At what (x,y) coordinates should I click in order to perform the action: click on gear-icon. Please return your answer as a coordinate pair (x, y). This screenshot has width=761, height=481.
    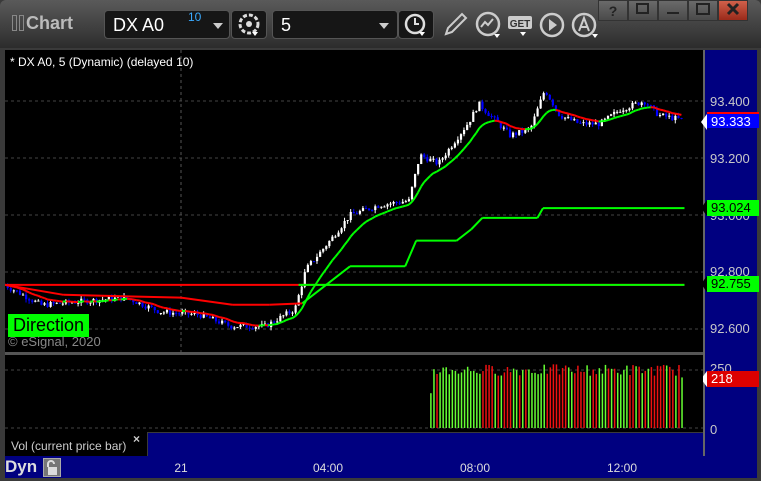
    Looking at the image, I should click on (249, 24).